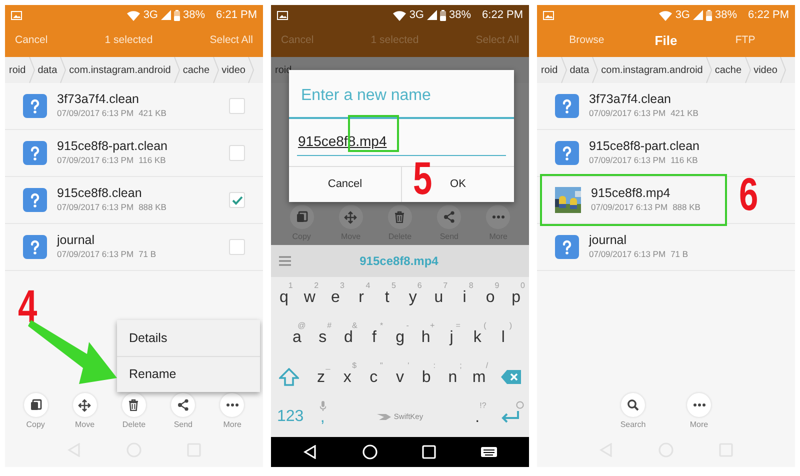 Image resolution: width=800 pixels, height=476 pixels. I want to click on menu-icon, so click(285, 261).